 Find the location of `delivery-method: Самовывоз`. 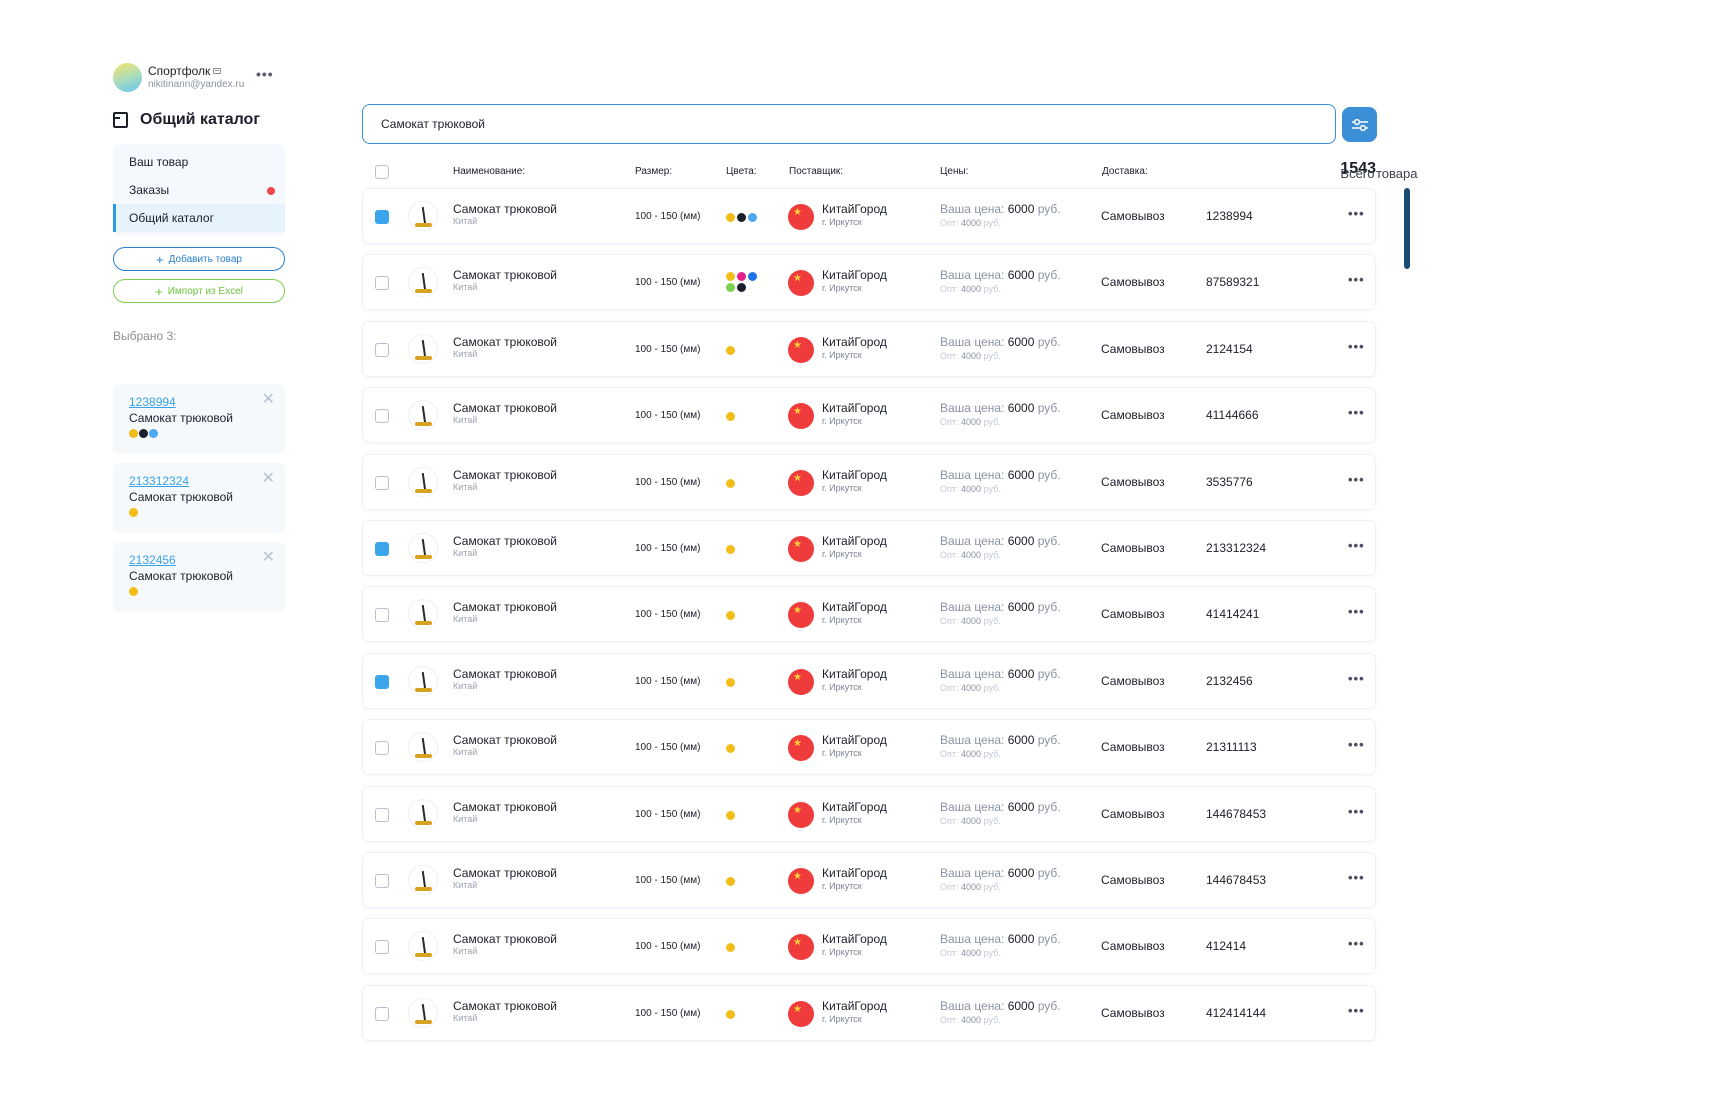

delivery-method: Самовывоз is located at coordinates (1133, 415).